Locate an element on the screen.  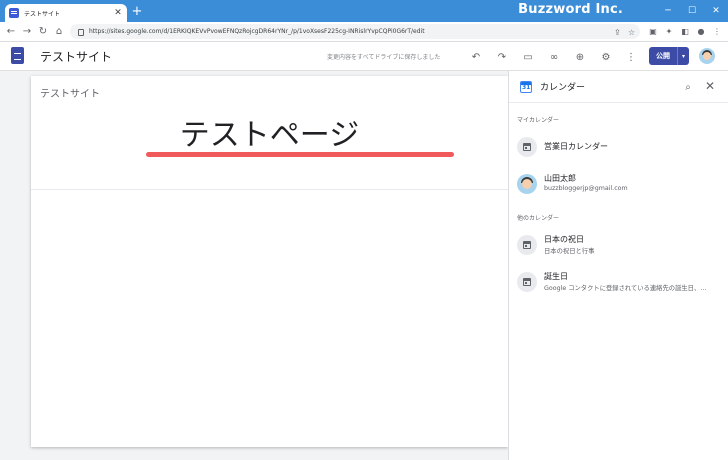
tab-close-icon: ✕ is located at coordinates (118, 13).